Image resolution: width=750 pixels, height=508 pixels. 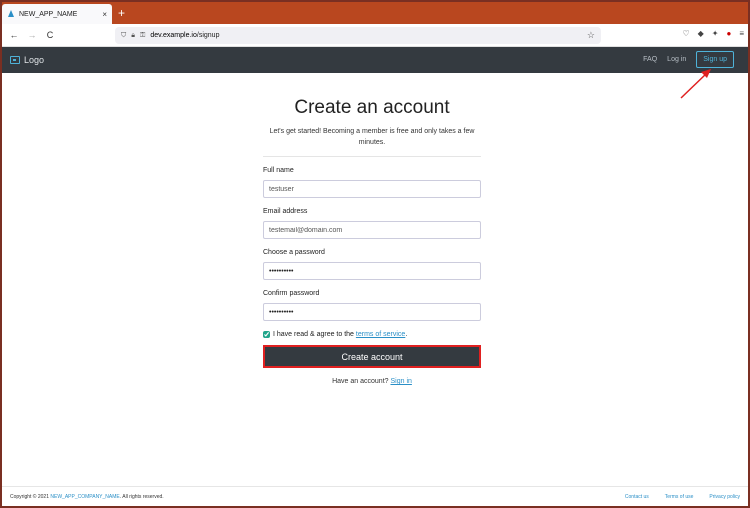 I want to click on logo-image-icon, so click(x=15, y=60).